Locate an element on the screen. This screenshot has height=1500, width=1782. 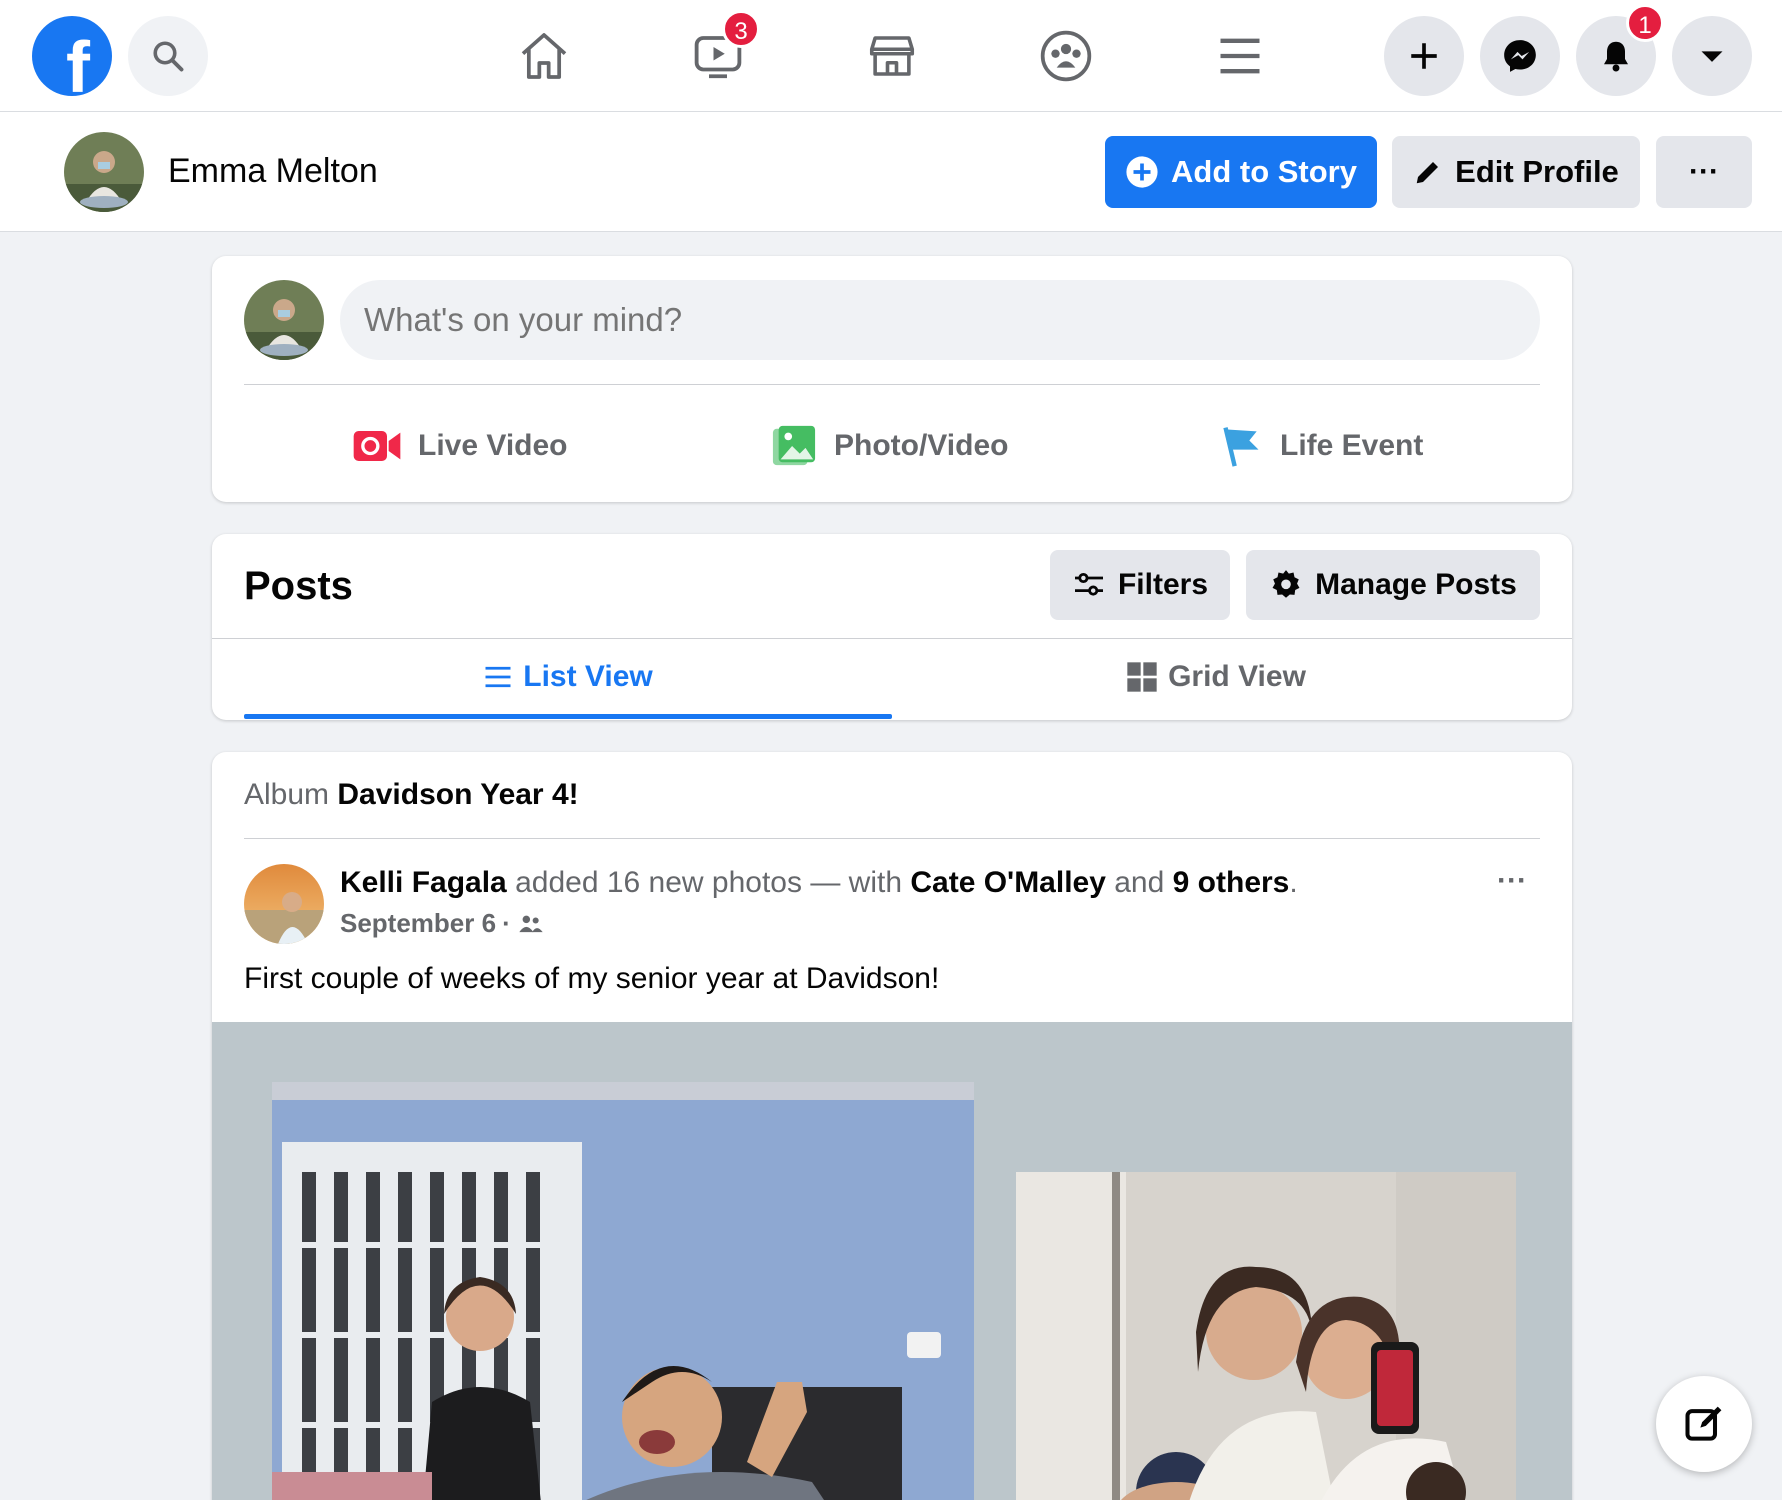
messenger-icon is located at coordinates (1520, 56).